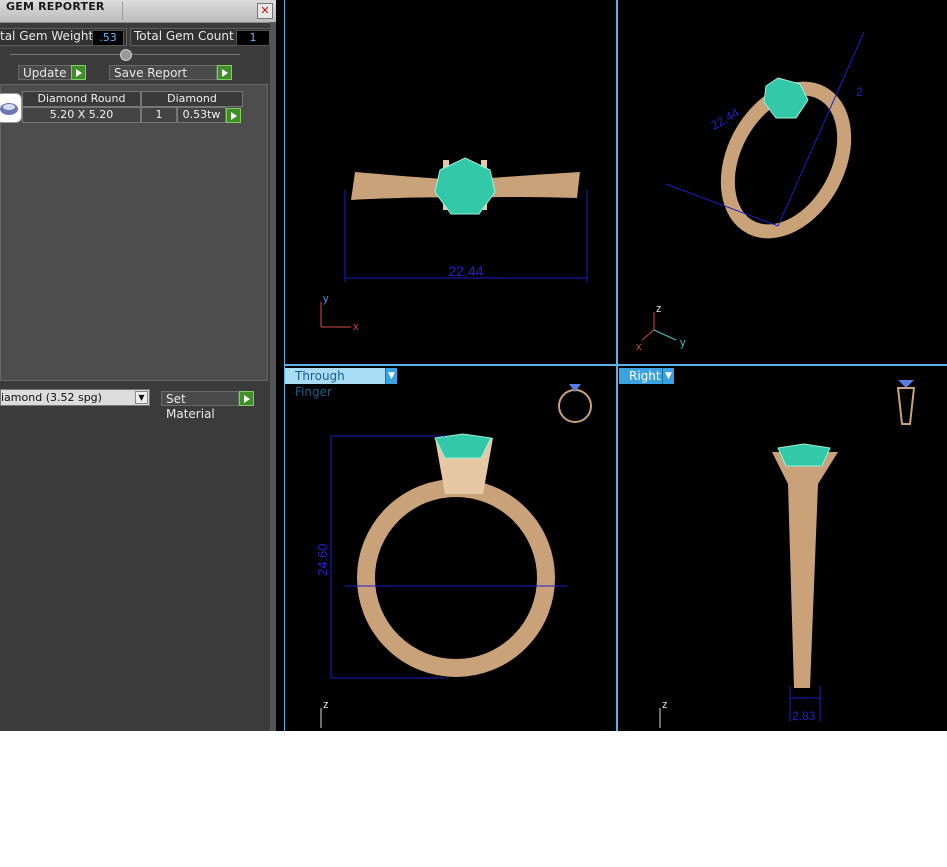  What do you see at coordinates (11, 108) in the screenshot?
I see `diamond-thumbnail-icon` at bounding box center [11, 108].